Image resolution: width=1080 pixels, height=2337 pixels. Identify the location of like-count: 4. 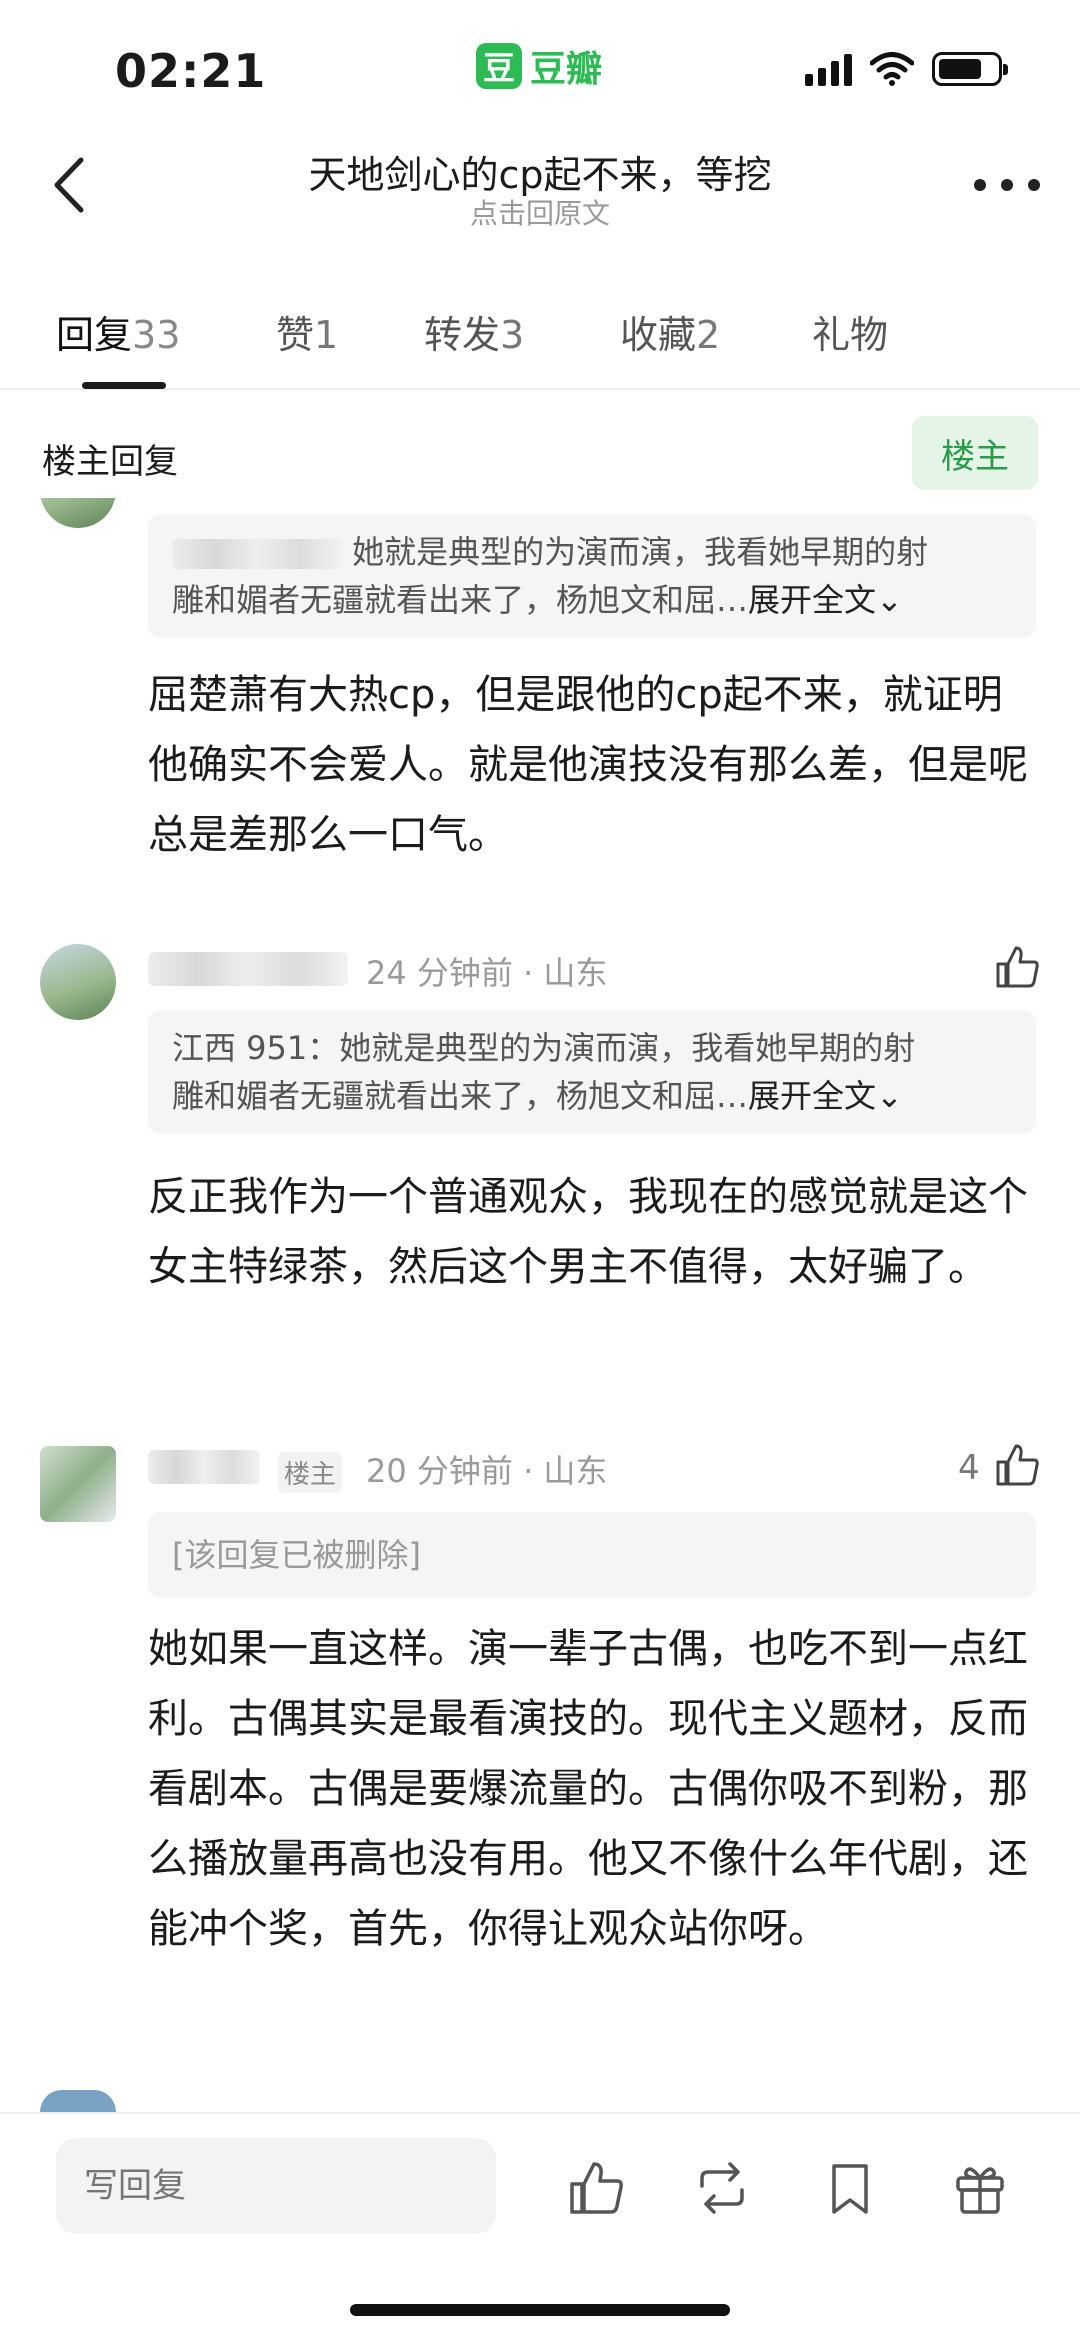
(969, 1468).